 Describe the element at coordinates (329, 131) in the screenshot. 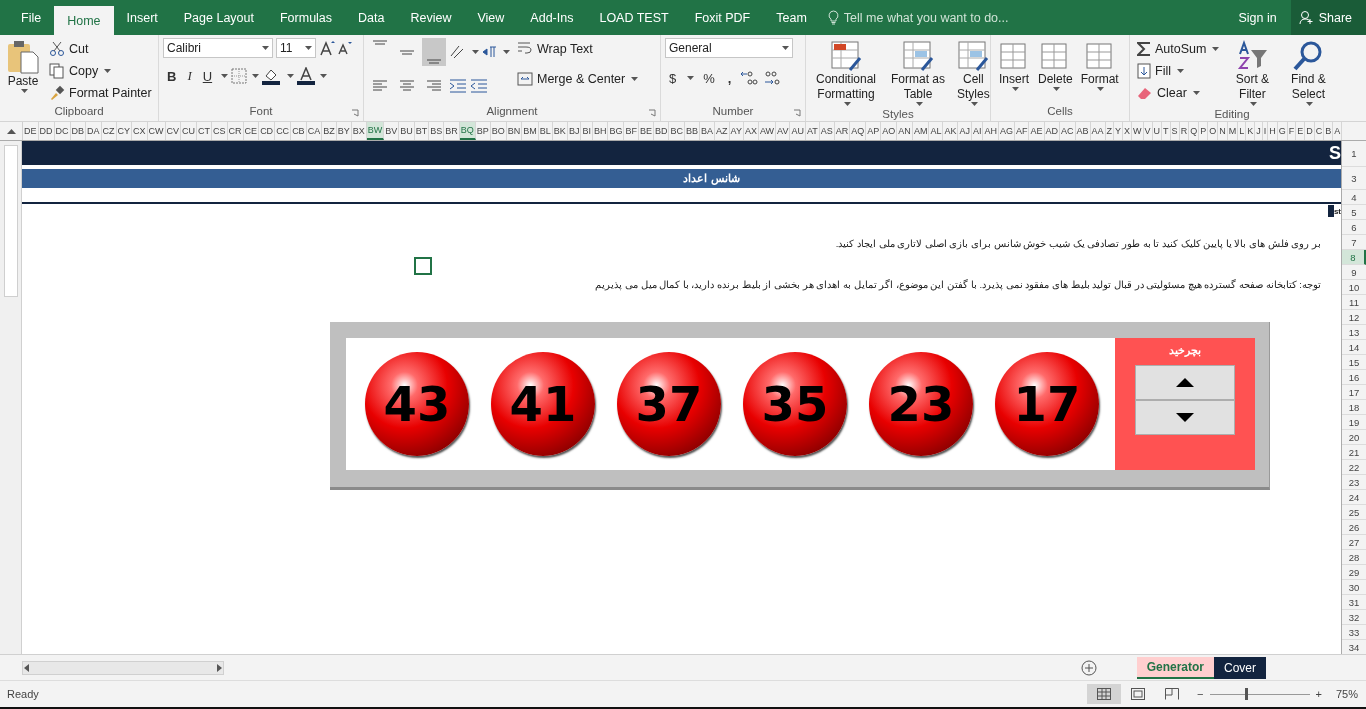

I see `column-header: BZ` at that location.